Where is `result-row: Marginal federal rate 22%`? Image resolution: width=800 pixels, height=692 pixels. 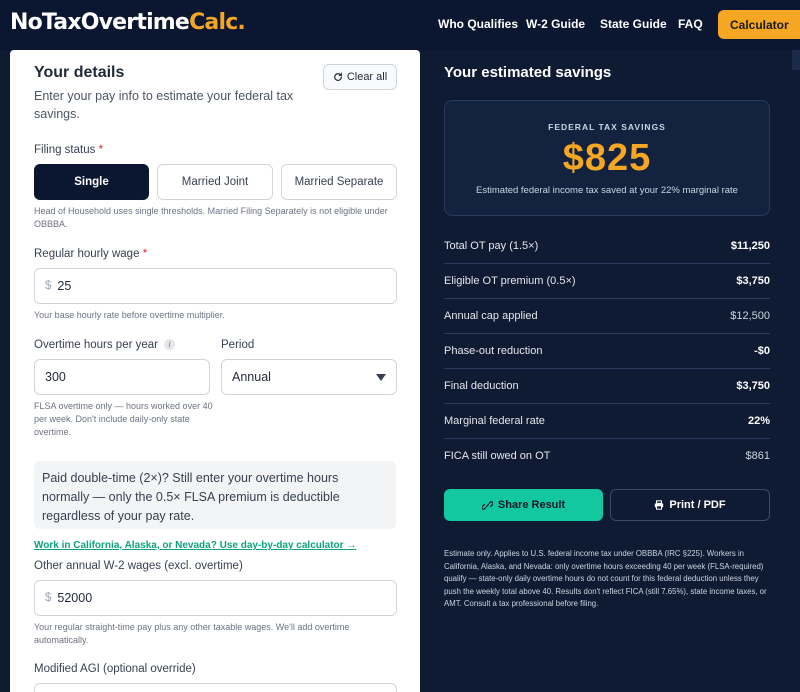
result-row: Marginal federal rate 22% is located at coordinates (607, 421).